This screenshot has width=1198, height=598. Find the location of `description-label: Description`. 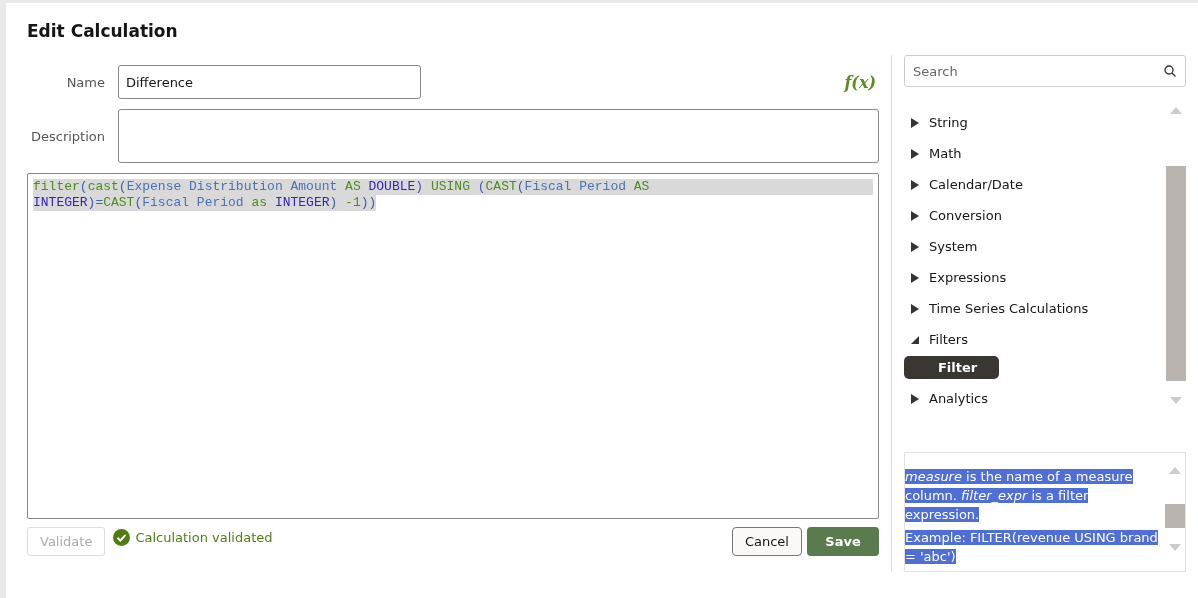

description-label: Description is located at coordinates (67, 136).